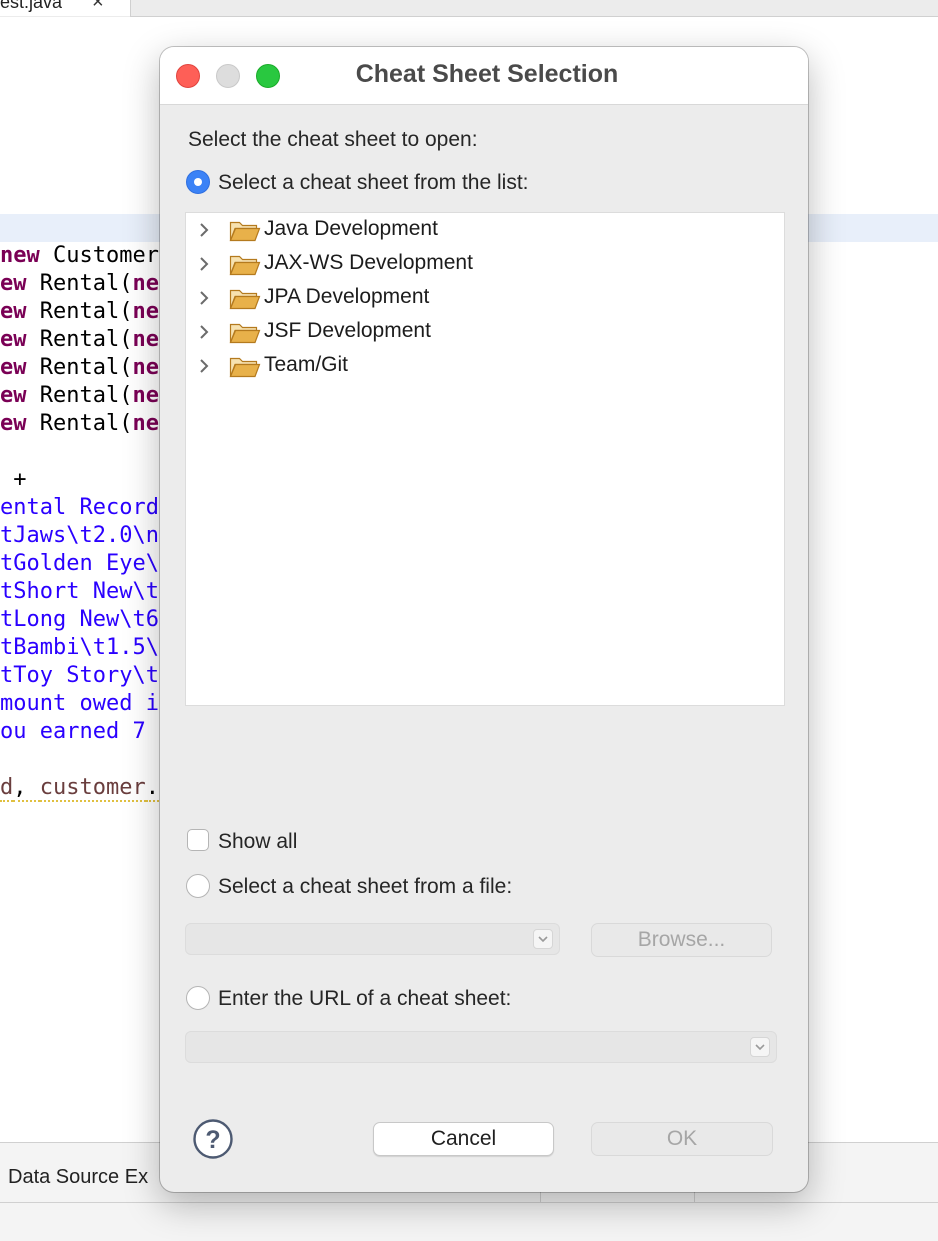 This screenshot has height=1241, width=938. Describe the element at coordinates (31, 6) in the screenshot. I see `editor-tab-label: est.java` at that location.